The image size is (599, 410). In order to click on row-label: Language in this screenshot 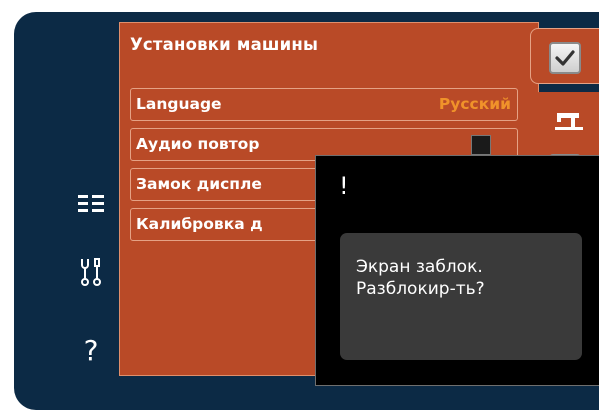, I will do `click(179, 104)`.